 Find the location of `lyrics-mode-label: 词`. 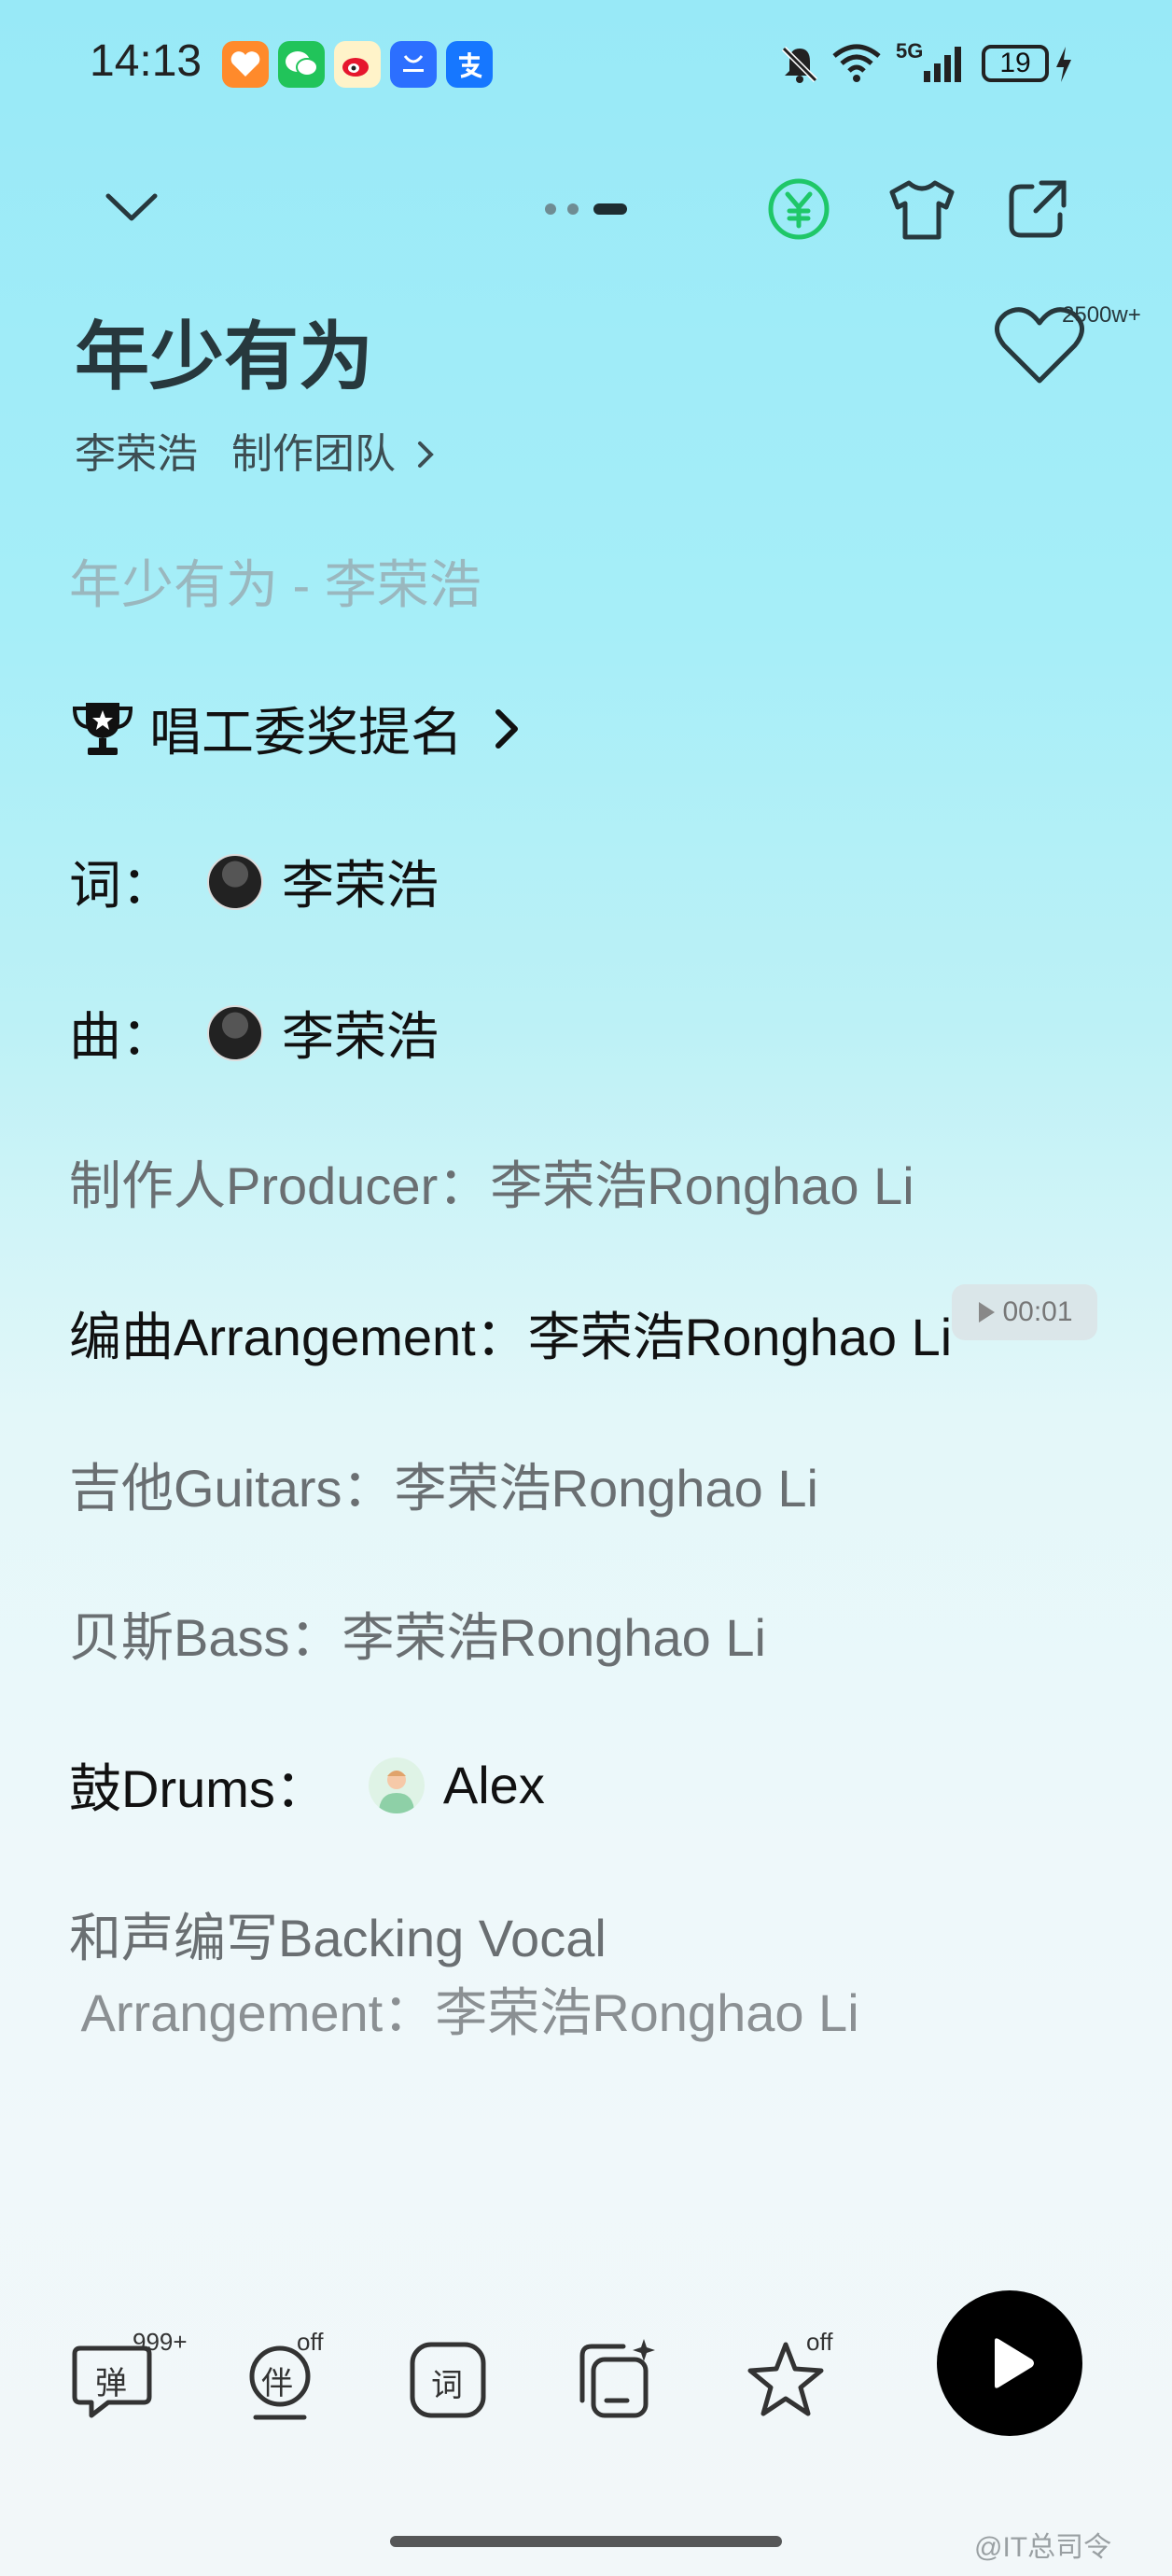

lyrics-mode-label: 词 is located at coordinates (447, 2385).